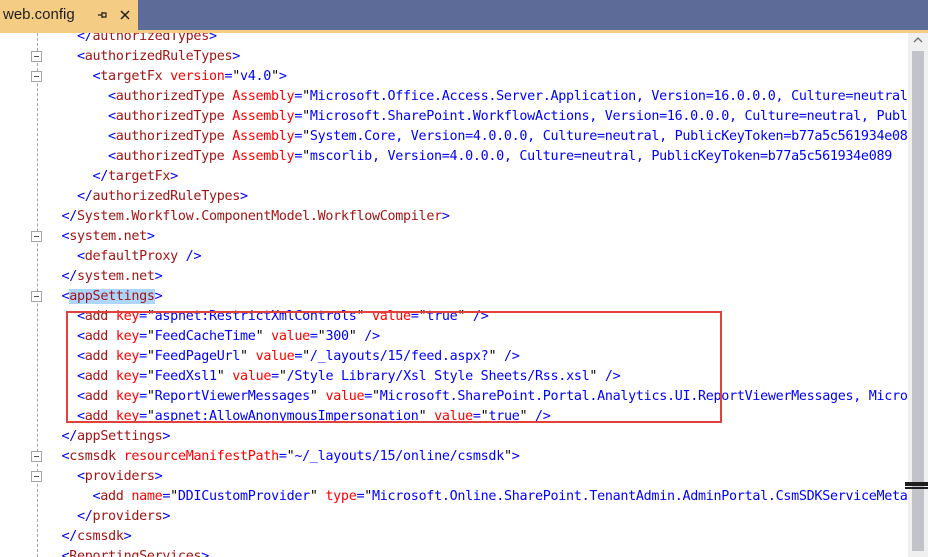 This screenshot has width=928, height=557. I want to click on code-token: name, so click(147, 496).